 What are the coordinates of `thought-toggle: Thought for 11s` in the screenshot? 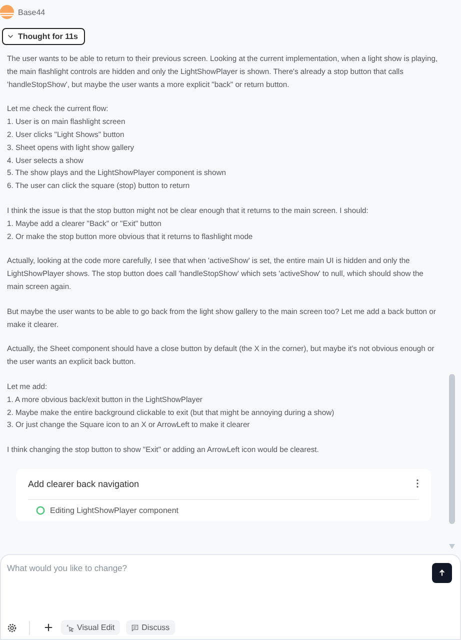 It's located at (43, 36).